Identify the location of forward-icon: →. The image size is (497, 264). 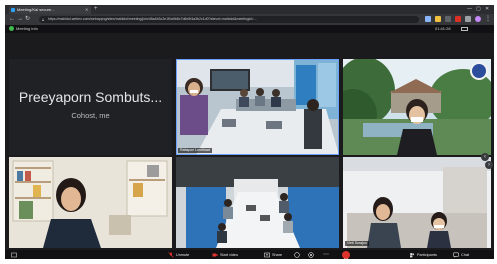
(20, 19).